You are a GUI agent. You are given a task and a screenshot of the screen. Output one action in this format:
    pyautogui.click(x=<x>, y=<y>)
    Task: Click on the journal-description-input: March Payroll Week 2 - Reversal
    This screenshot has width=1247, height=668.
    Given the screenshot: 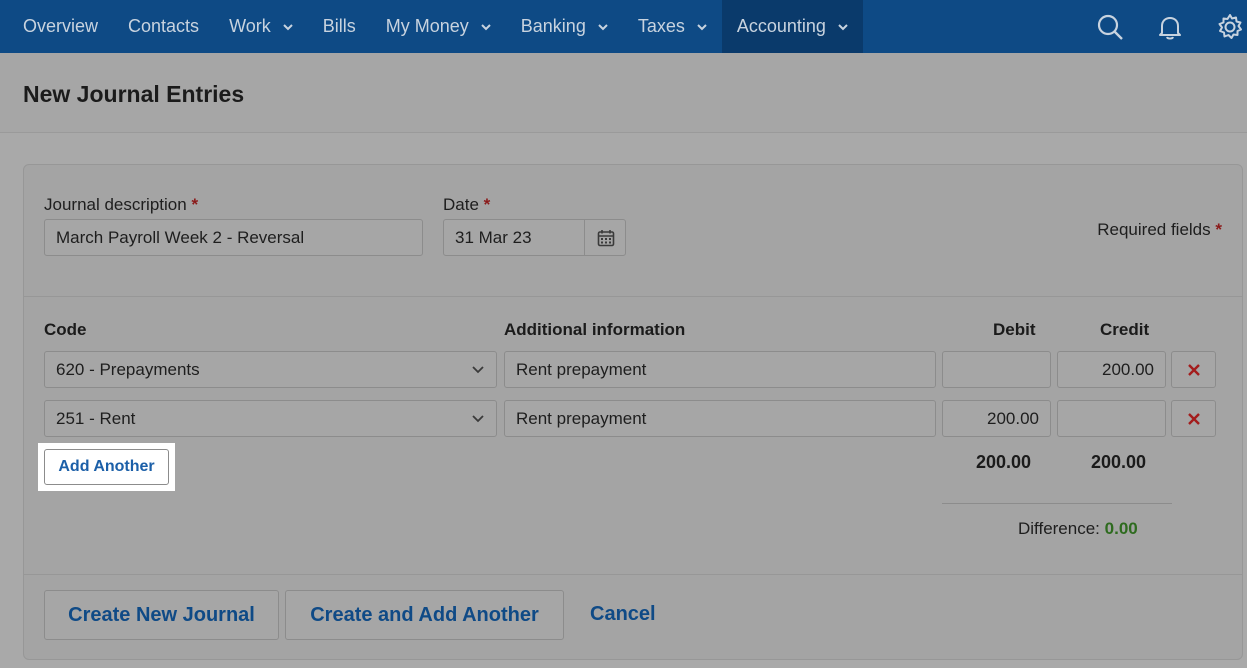 What is the action you would take?
    pyautogui.click(x=233, y=237)
    